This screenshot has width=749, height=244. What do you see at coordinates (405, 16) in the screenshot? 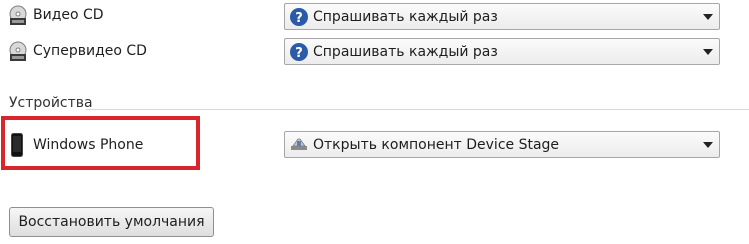
I see `video-cd-action-value: Спрашивать каждый раз` at bounding box center [405, 16].